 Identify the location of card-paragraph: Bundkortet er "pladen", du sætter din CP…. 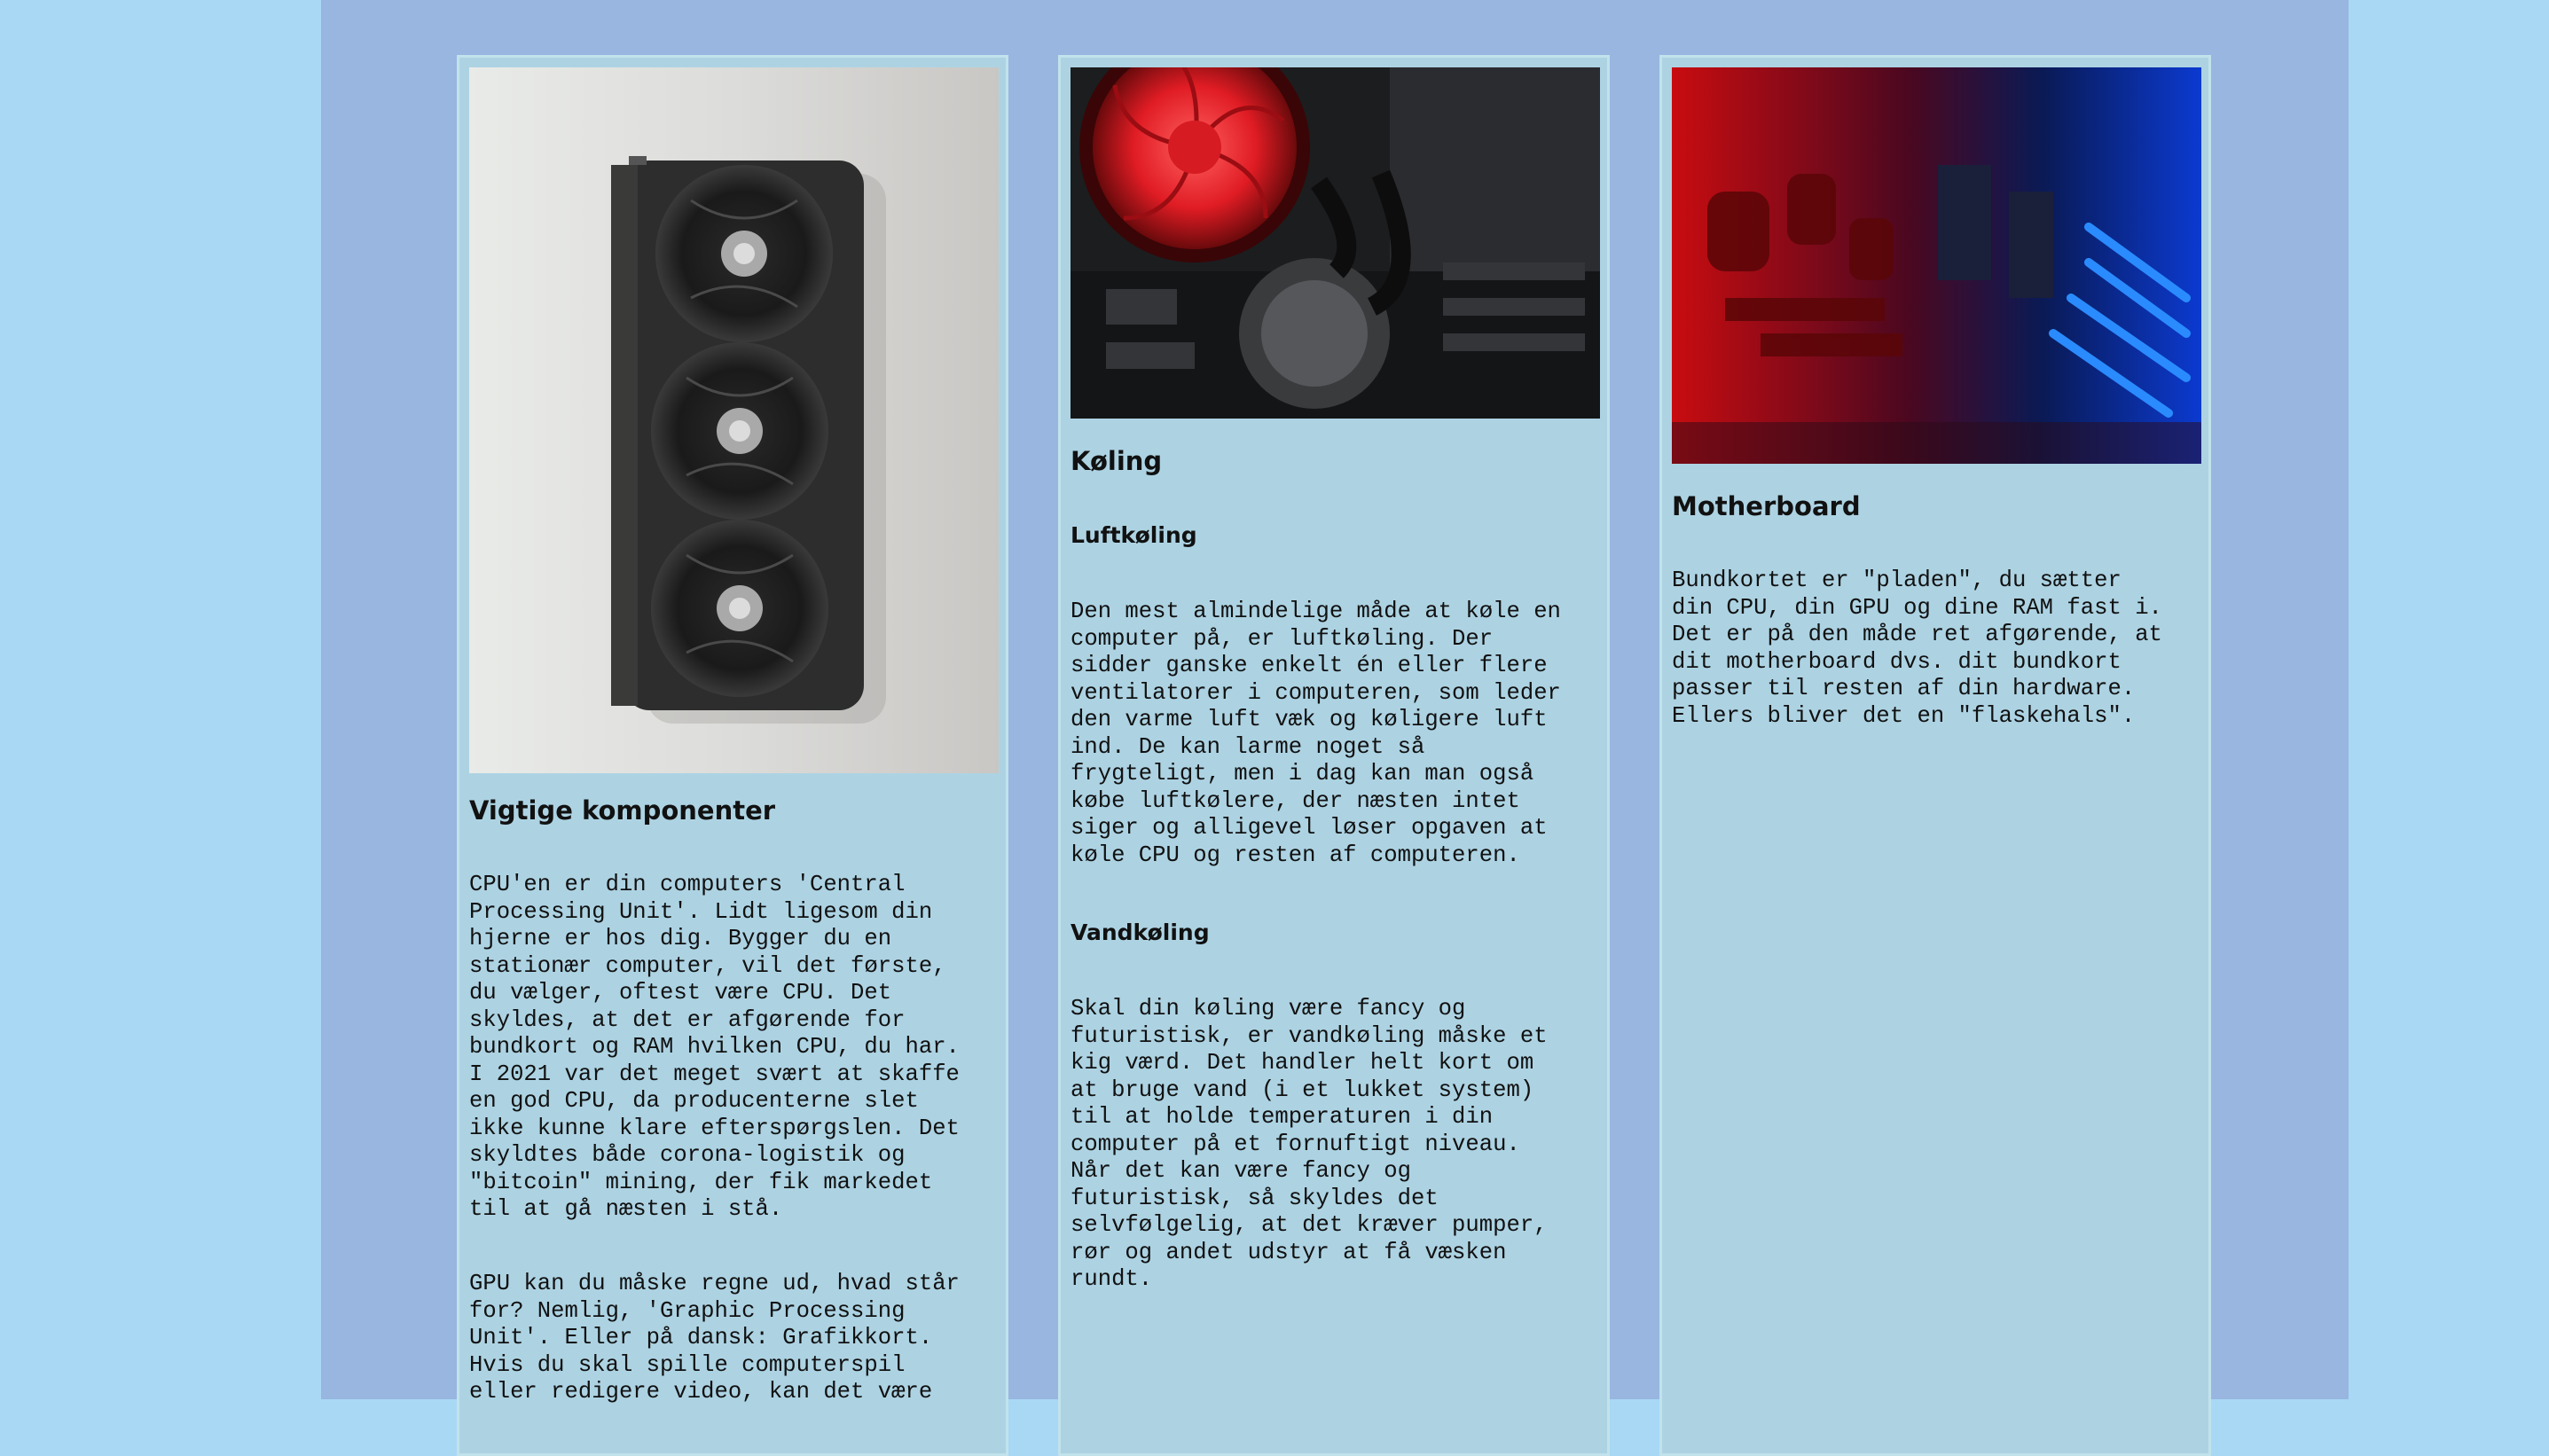
(1917, 648).